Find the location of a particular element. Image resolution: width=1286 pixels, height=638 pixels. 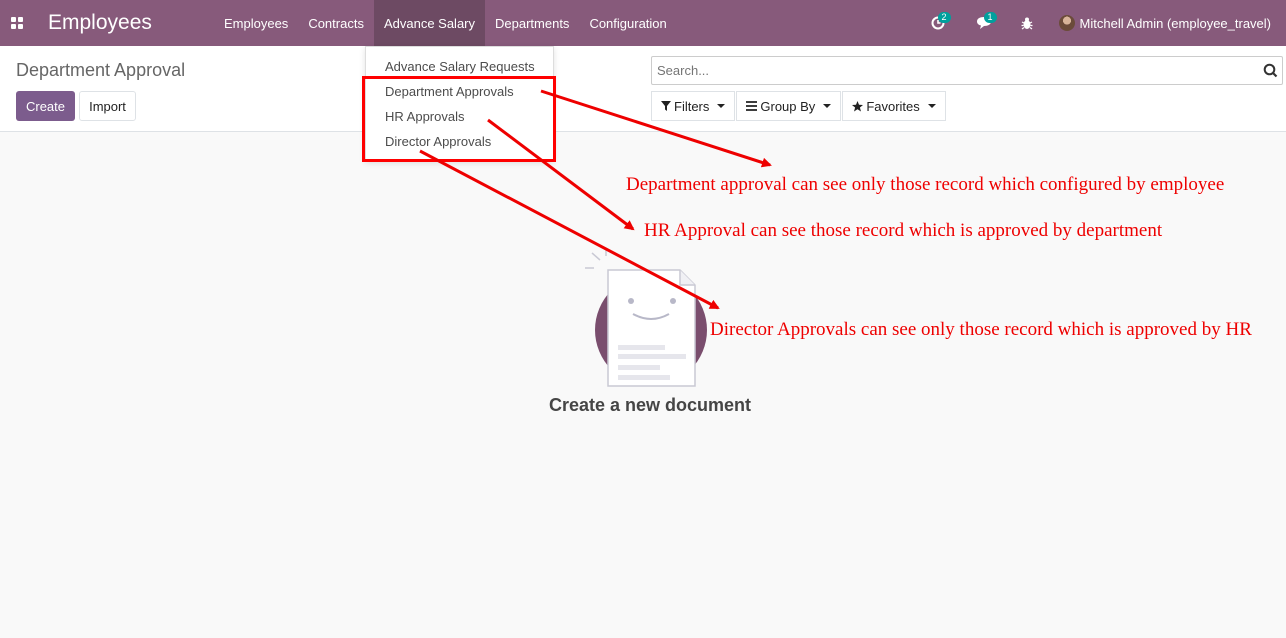

filter-icon is located at coordinates (666, 106).